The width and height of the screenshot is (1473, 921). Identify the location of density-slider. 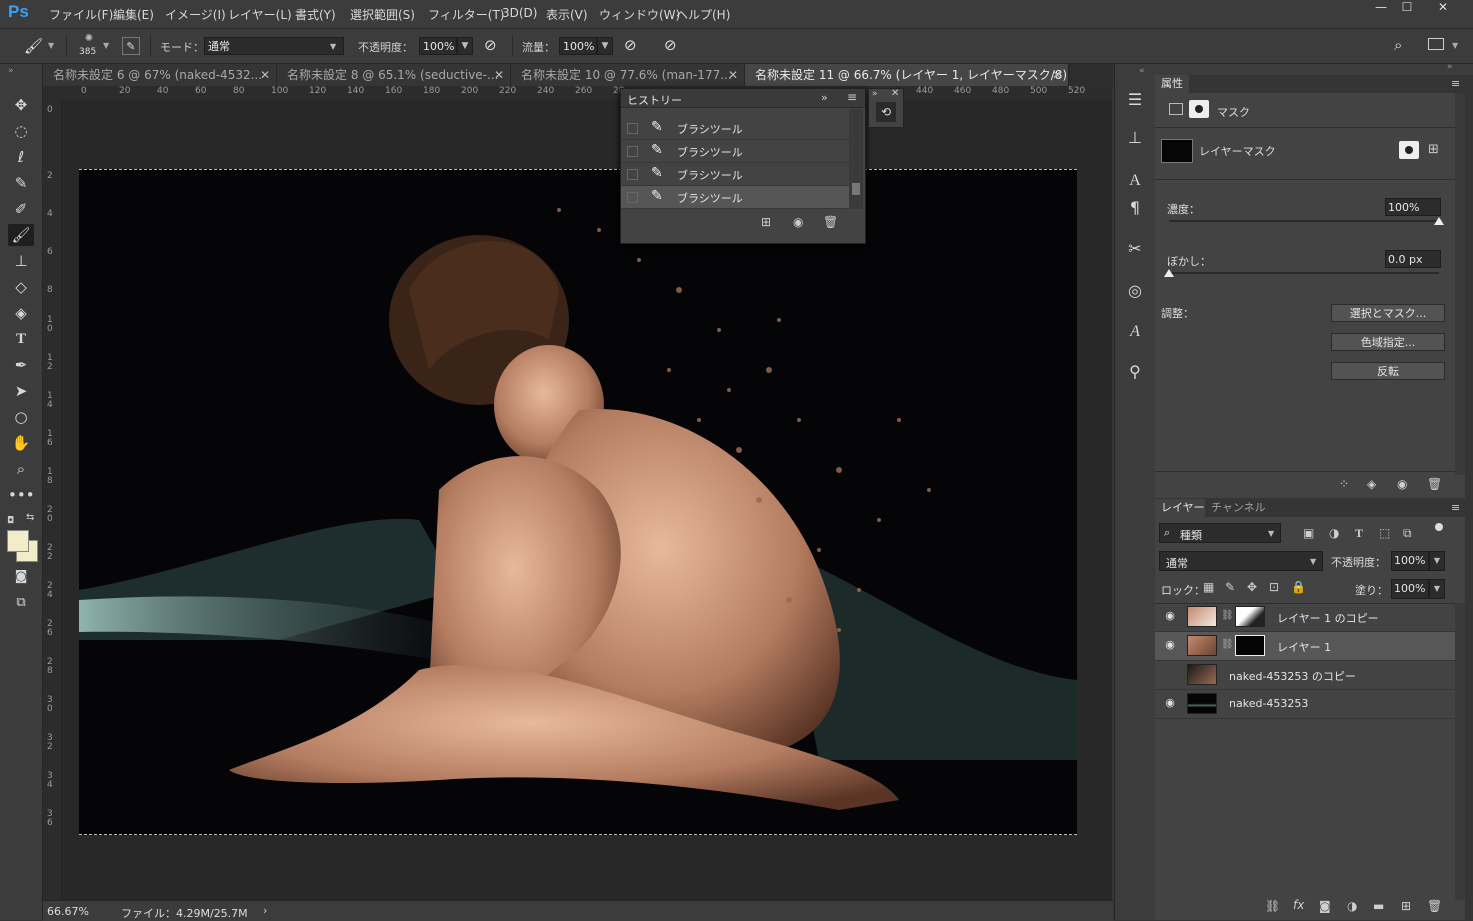
(1306, 221).